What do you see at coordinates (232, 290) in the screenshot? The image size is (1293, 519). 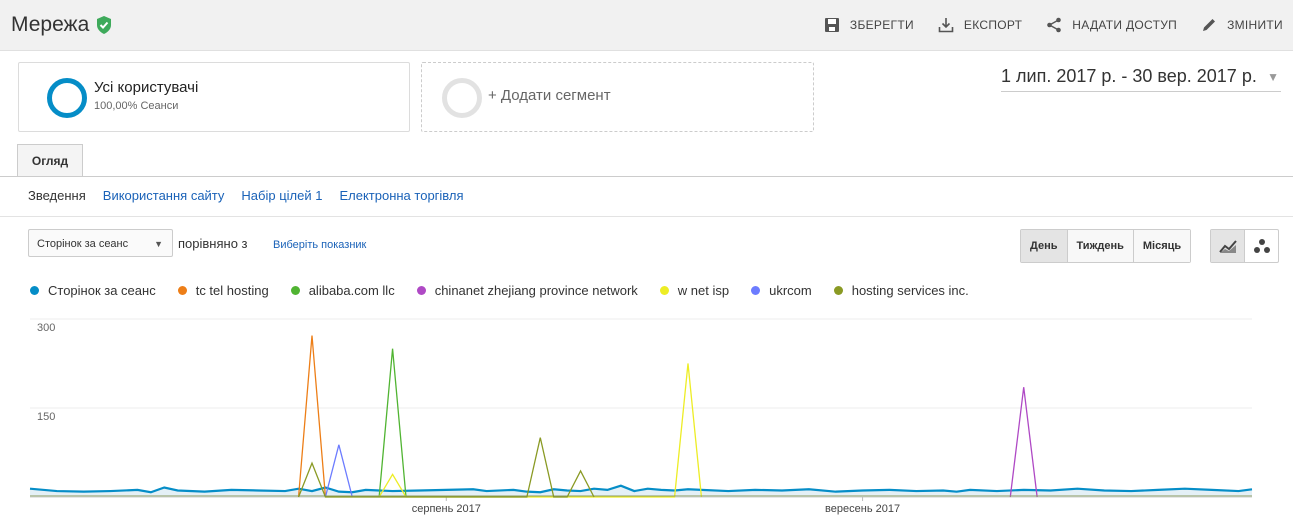 I see `legend-label: tc tel hosting` at bounding box center [232, 290].